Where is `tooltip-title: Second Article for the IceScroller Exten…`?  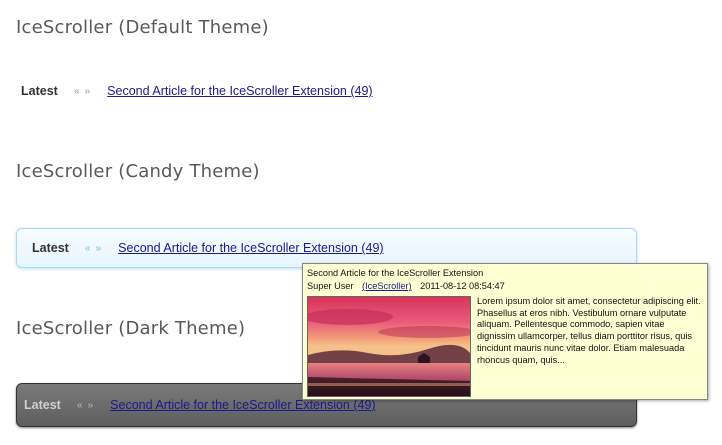 tooltip-title: Second Article for the IceScroller Exten… is located at coordinates (395, 273).